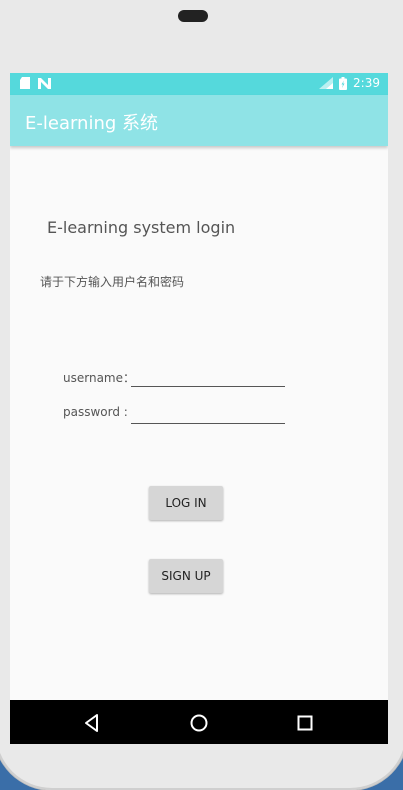  Describe the element at coordinates (44, 83) in the screenshot. I see `n-notification-icon` at that location.